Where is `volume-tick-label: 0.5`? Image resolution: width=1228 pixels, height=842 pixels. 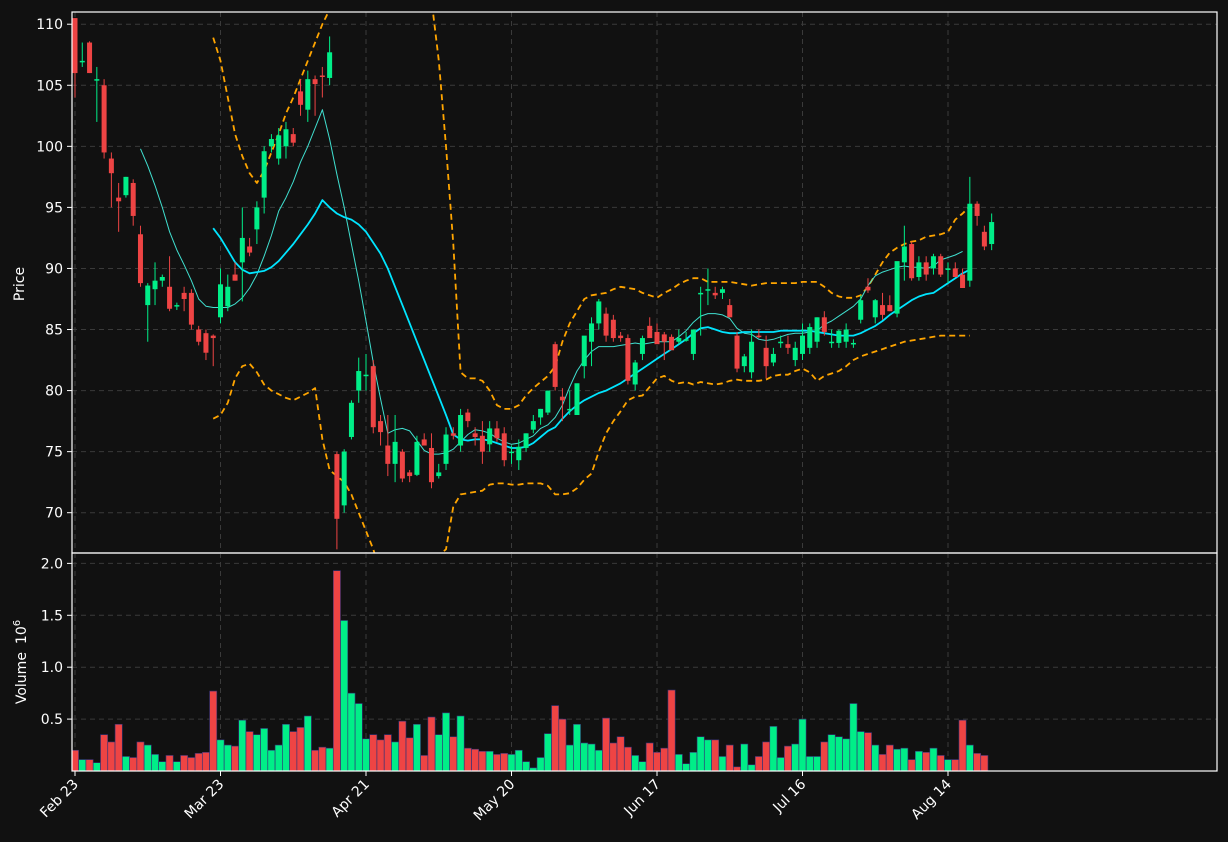 volume-tick-label: 0.5 is located at coordinates (52, 720).